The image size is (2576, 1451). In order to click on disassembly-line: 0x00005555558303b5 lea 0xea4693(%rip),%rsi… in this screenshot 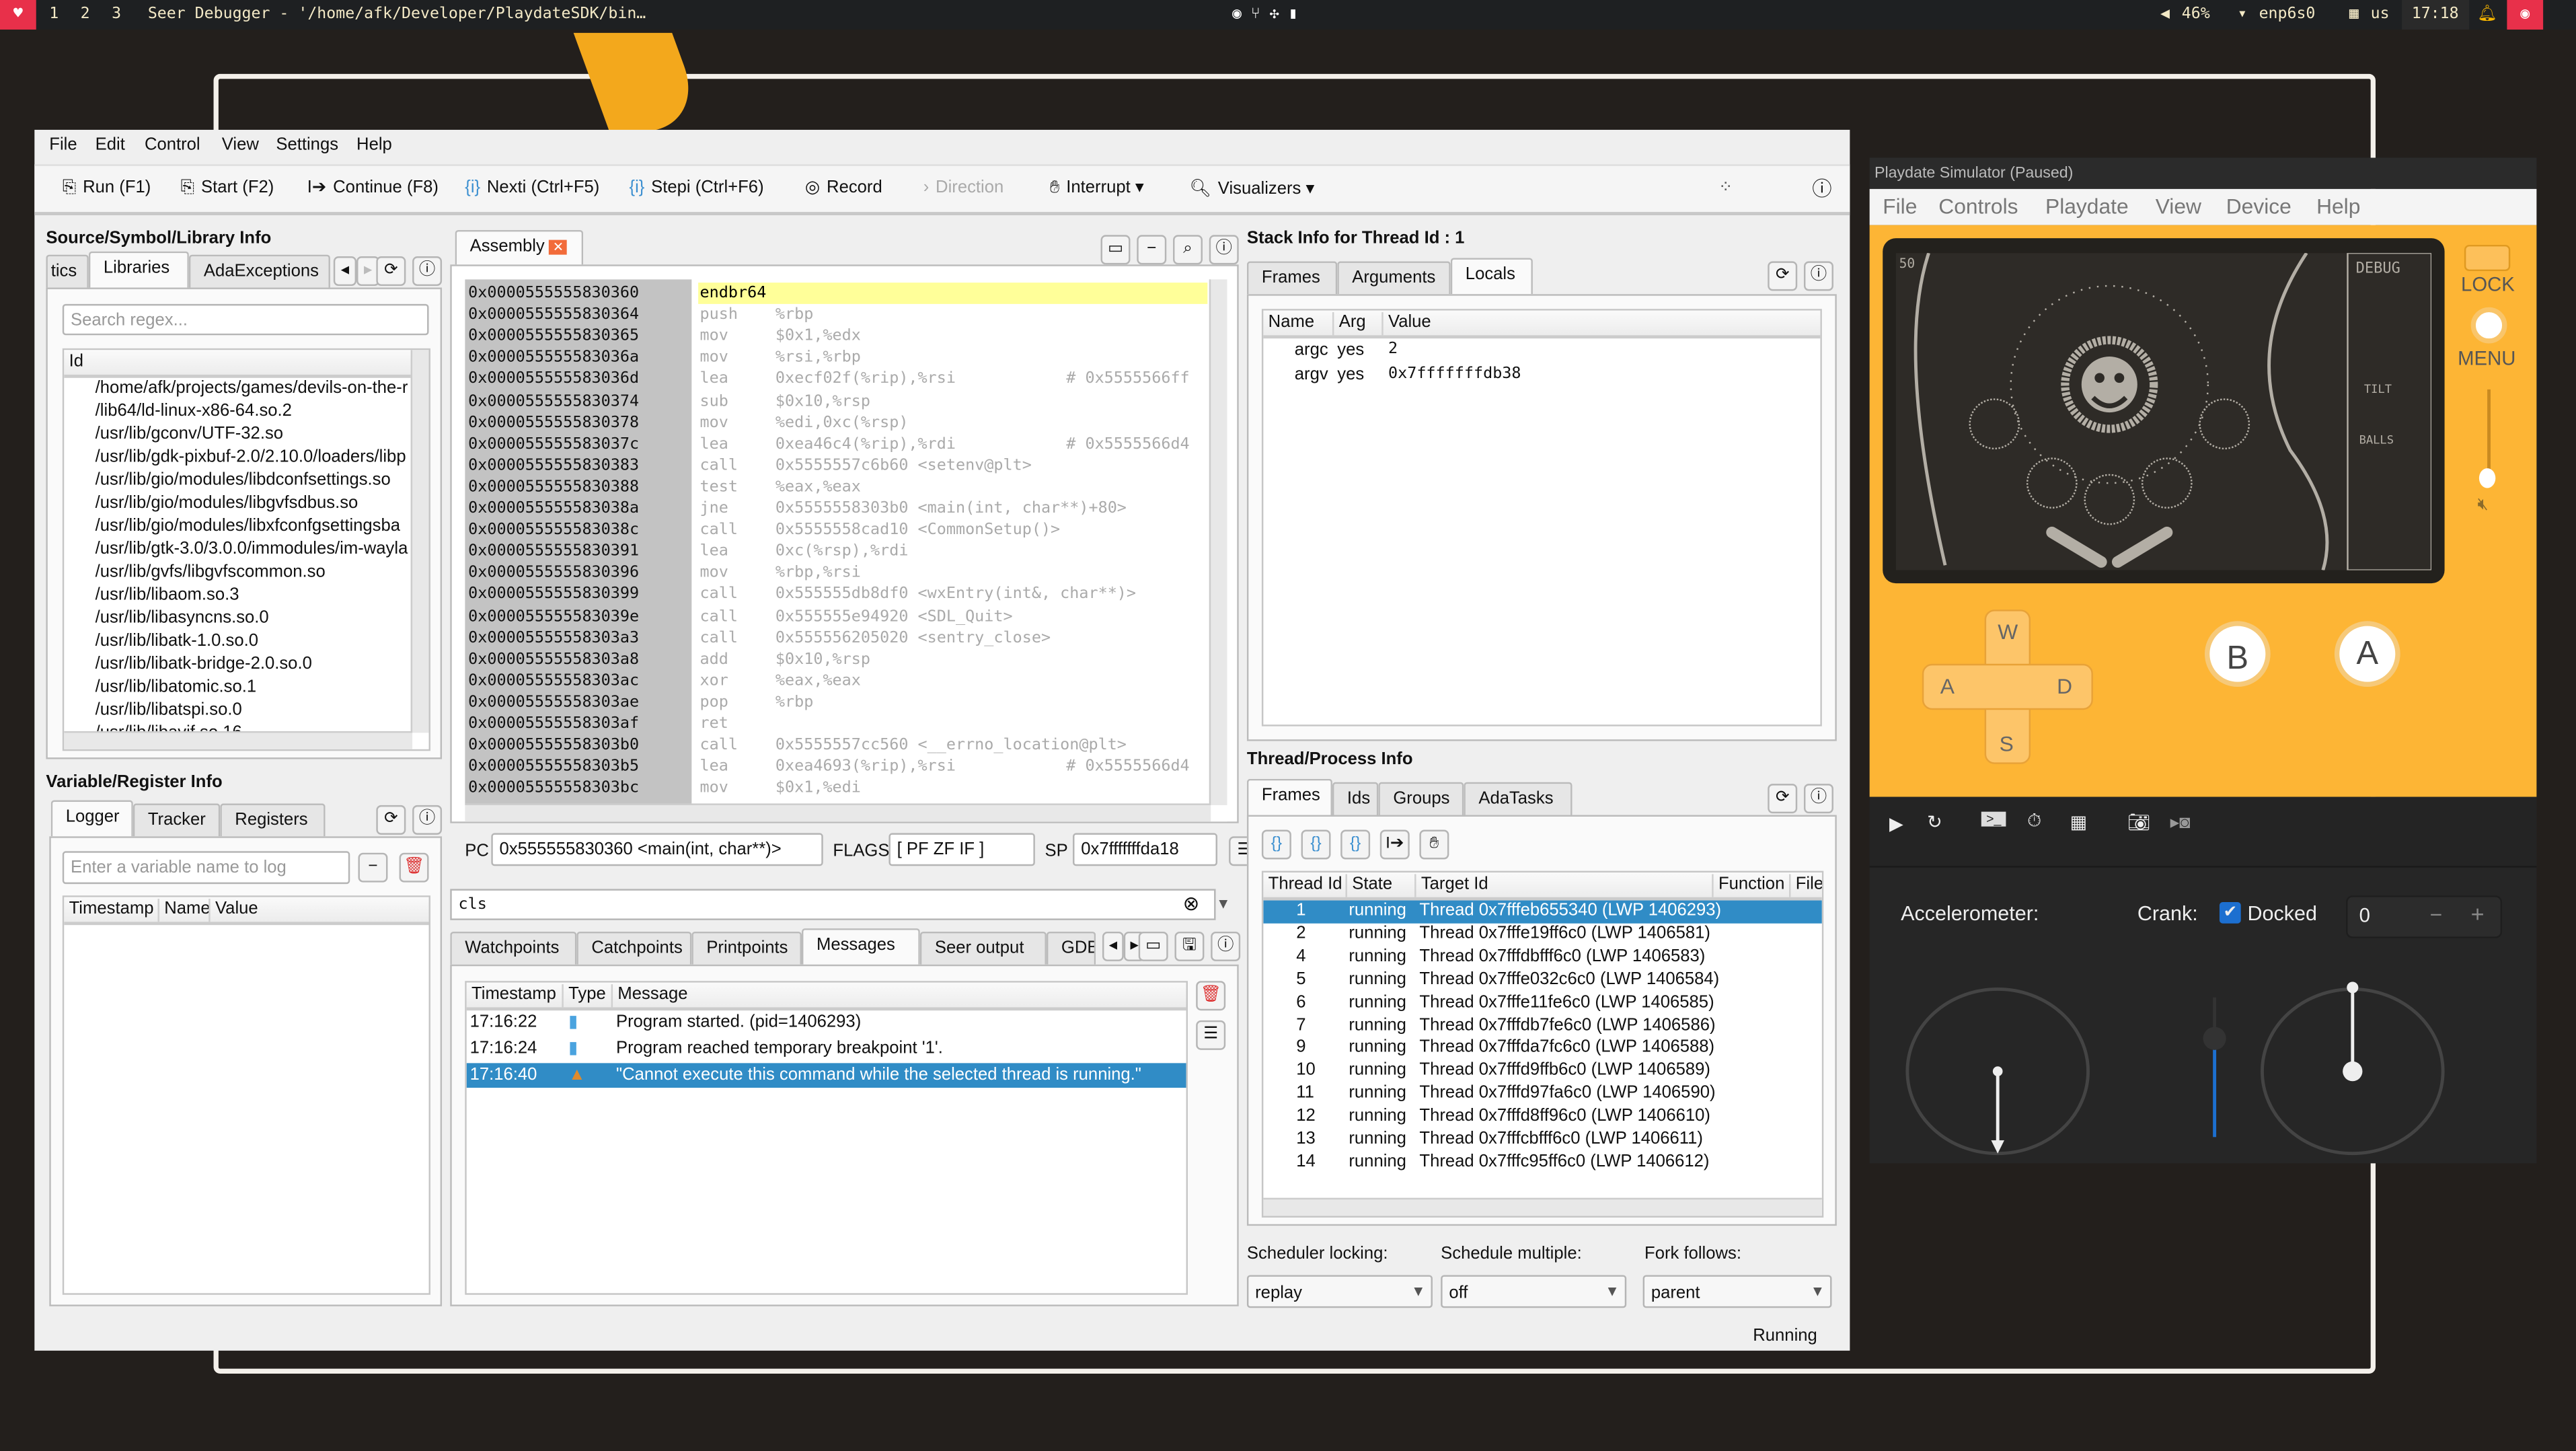, I will do `click(846, 768)`.